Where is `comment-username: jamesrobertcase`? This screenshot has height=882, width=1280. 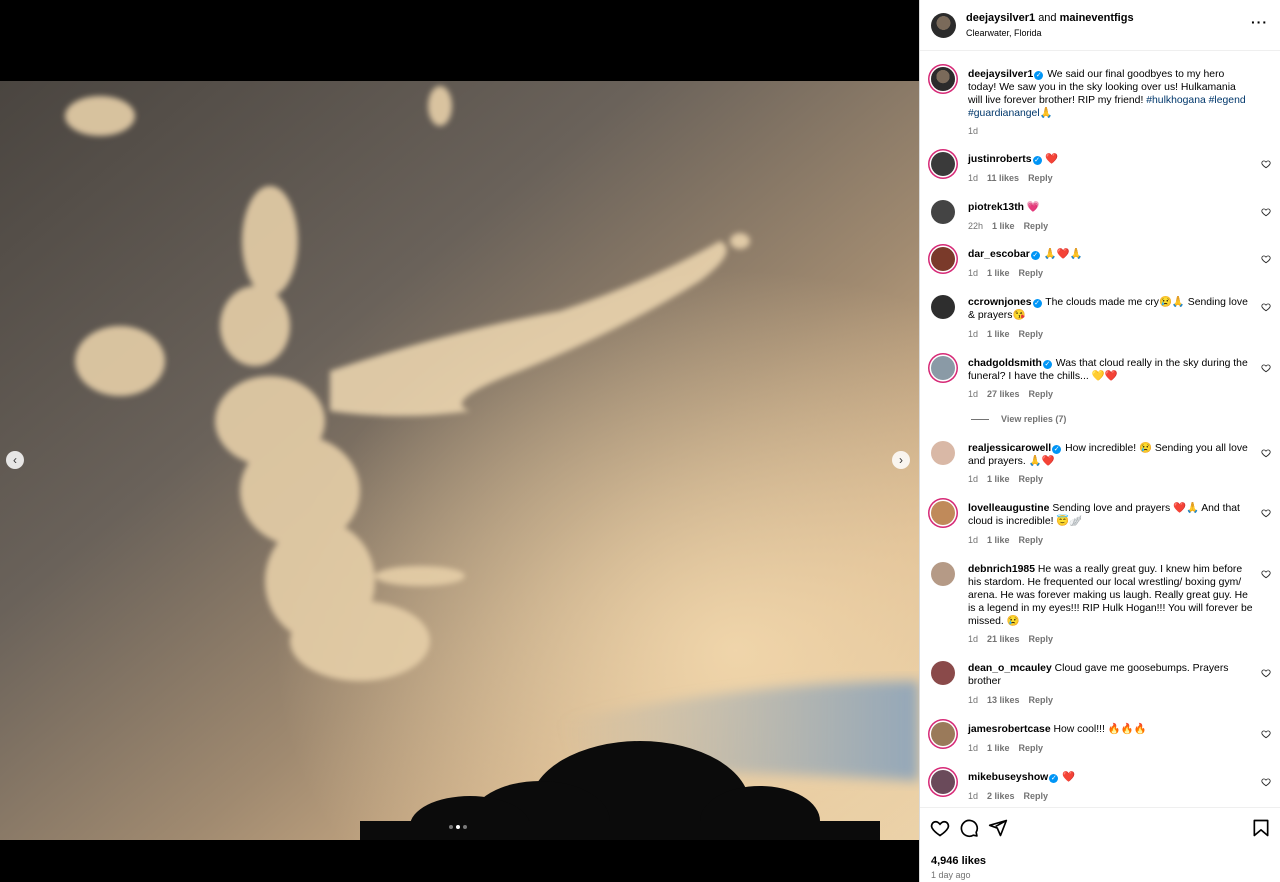 comment-username: jamesrobertcase is located at coordinates (1009, 729).